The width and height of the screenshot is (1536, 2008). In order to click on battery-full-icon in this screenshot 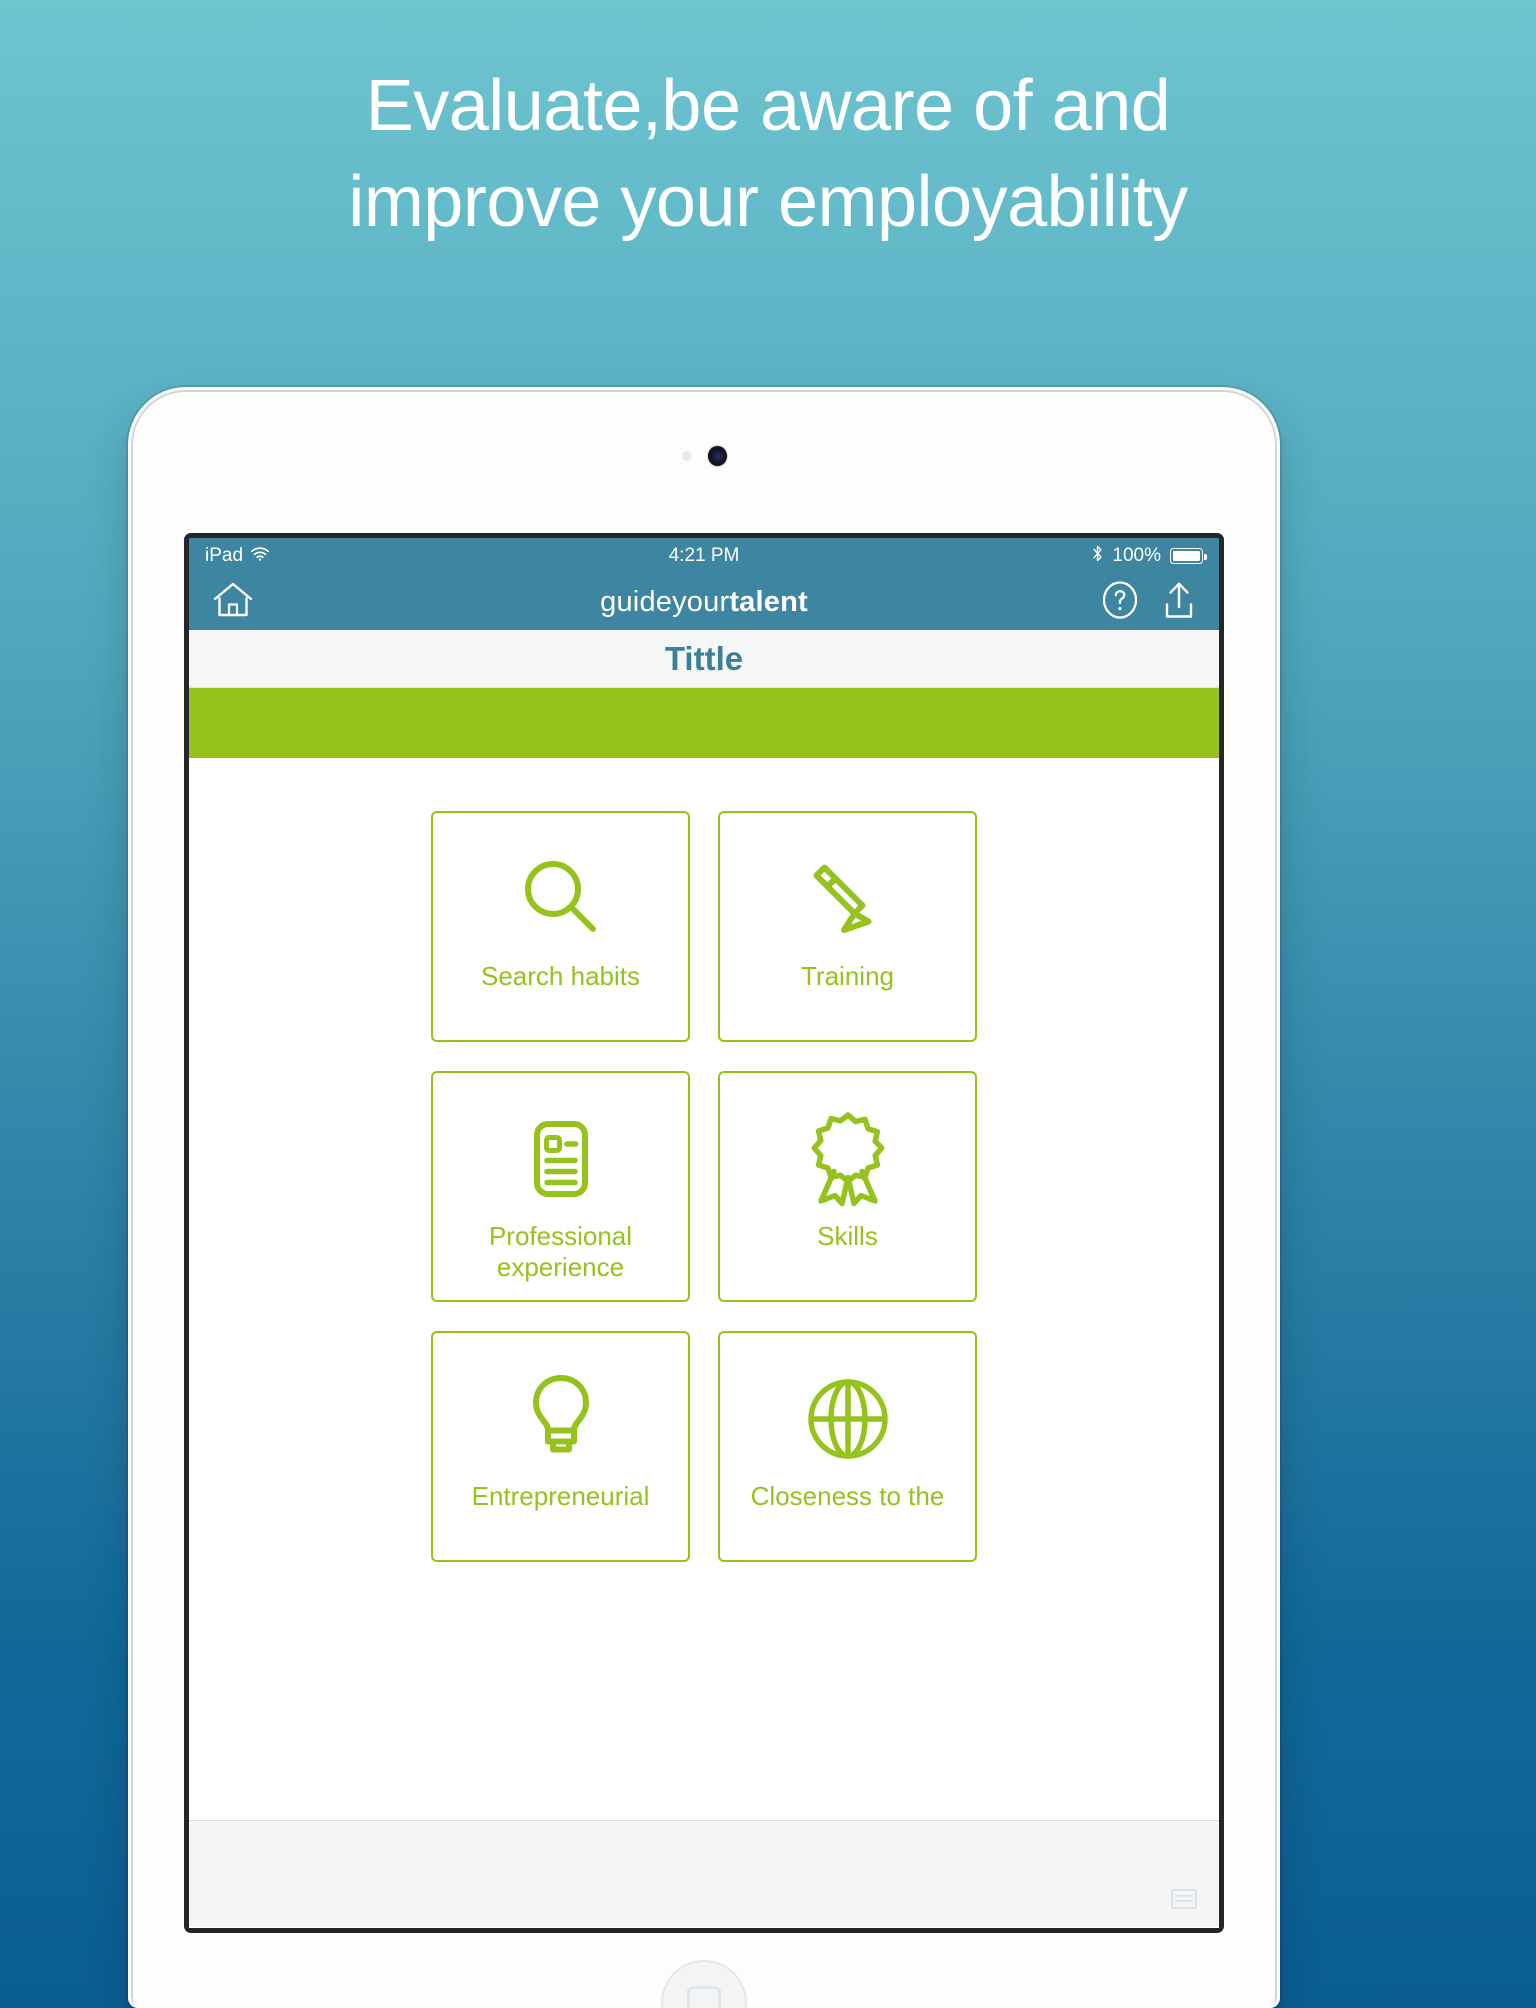, I will do `click(1188, 556)`.